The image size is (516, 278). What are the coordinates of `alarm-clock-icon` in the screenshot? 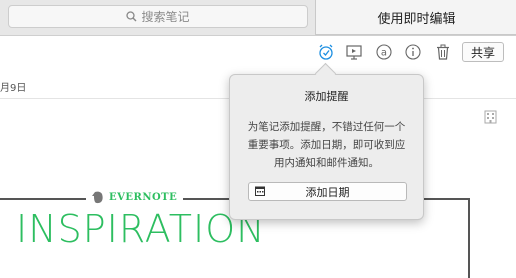 It's located at (326, 52).